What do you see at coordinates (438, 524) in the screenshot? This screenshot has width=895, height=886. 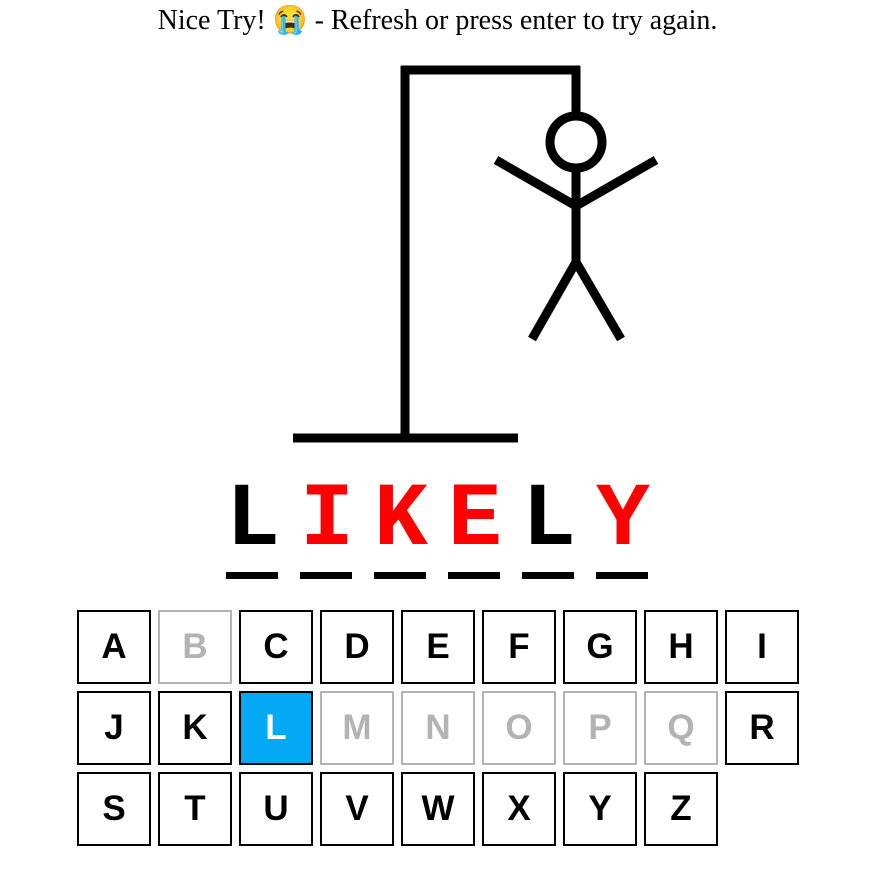 I see `word-display: LIKELY` at bounding box center [438, 524].